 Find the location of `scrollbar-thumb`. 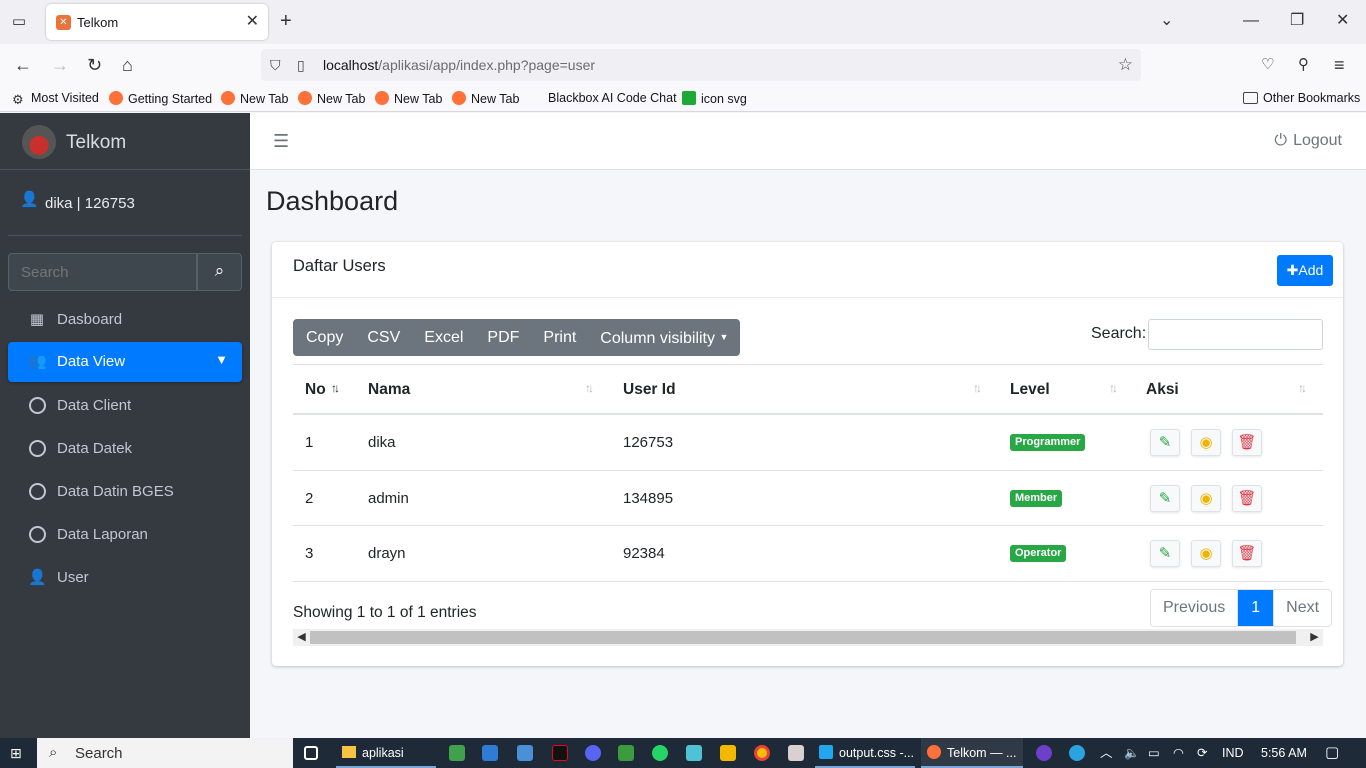

scrollbar-thumb is located at coordinates (803, 637).